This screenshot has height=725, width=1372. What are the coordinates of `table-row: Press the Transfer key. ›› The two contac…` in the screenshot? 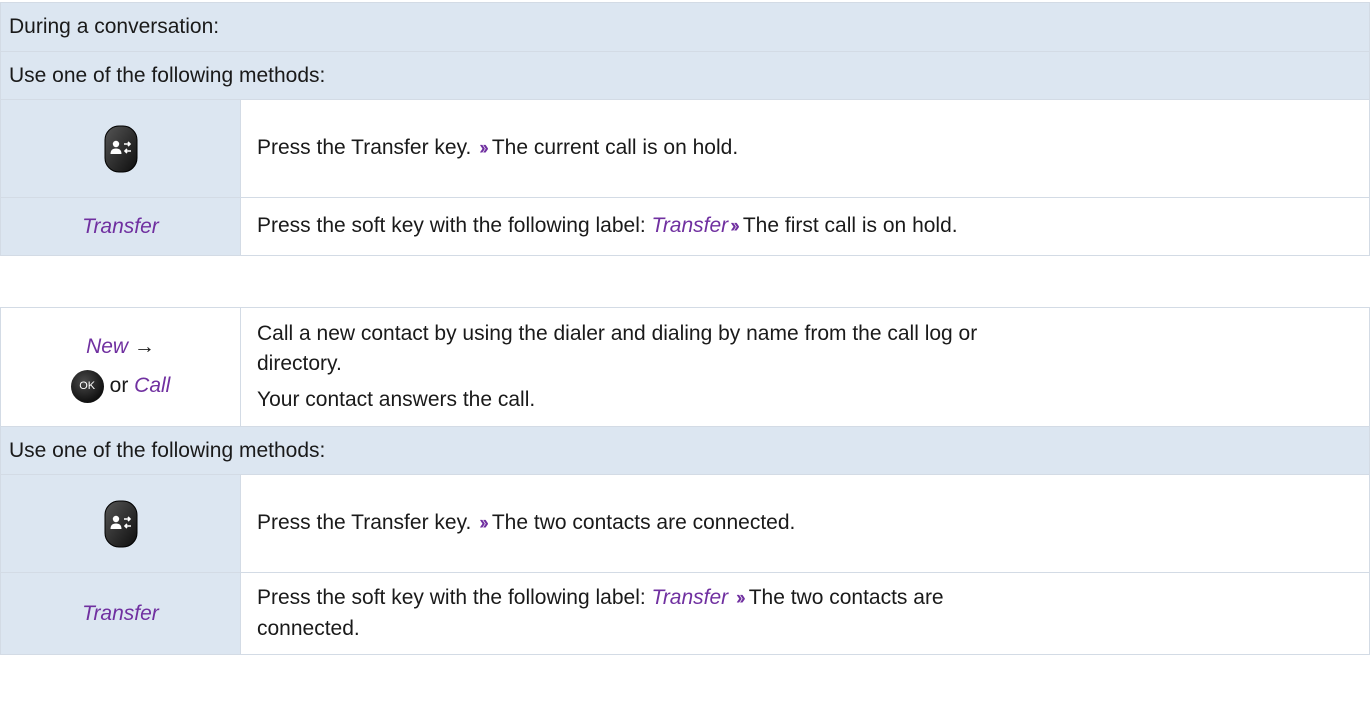 It's located at (685, 523).